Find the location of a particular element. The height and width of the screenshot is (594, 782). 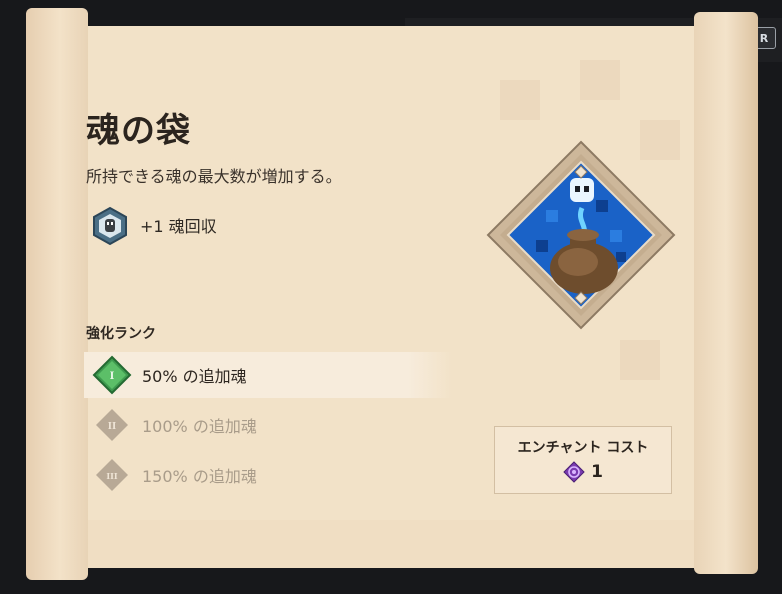

rank-numeral: III is located at coordinates (111, 476).